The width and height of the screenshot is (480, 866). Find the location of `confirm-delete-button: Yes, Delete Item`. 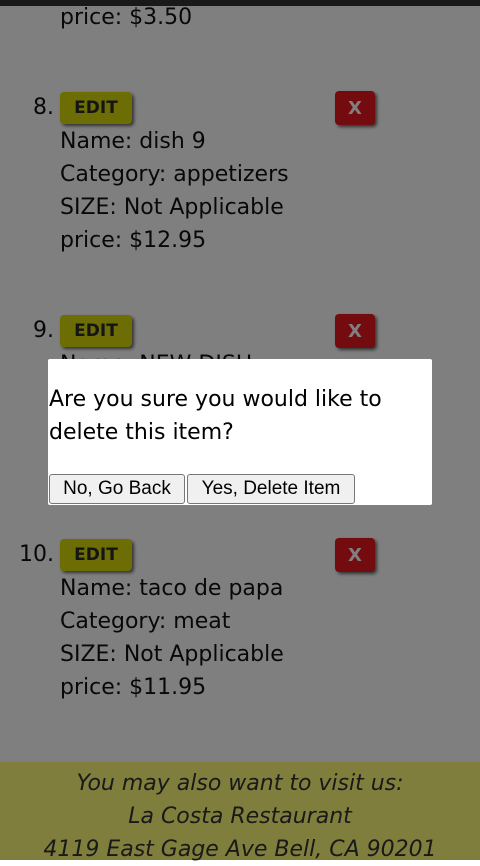

confirm-delete-button: Yes, Delete Item is located at coordinates (271, 489).